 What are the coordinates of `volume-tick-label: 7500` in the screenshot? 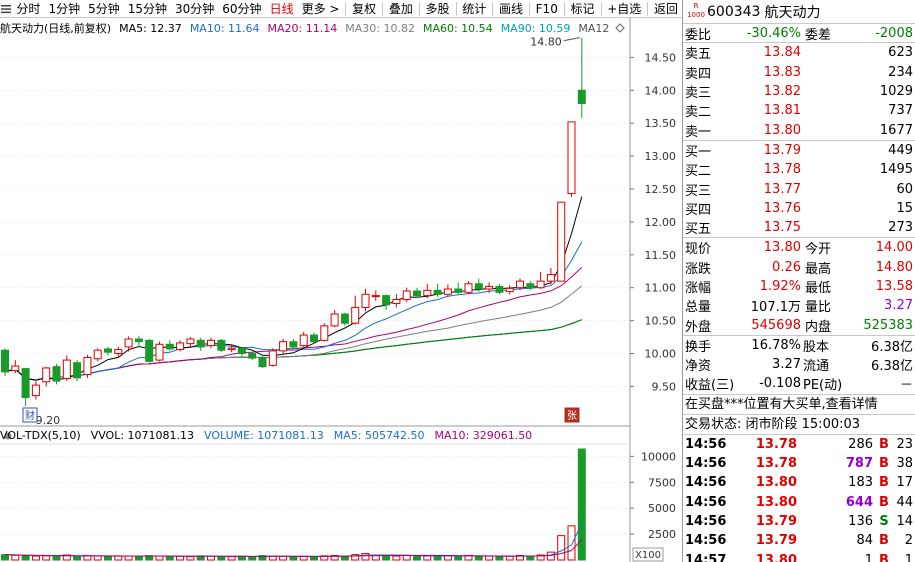 It's located at (662, 482).